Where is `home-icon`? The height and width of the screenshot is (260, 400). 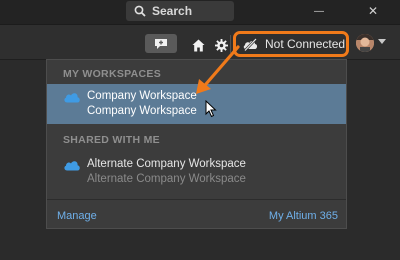
home-icon is located at coordinates (198, 45).